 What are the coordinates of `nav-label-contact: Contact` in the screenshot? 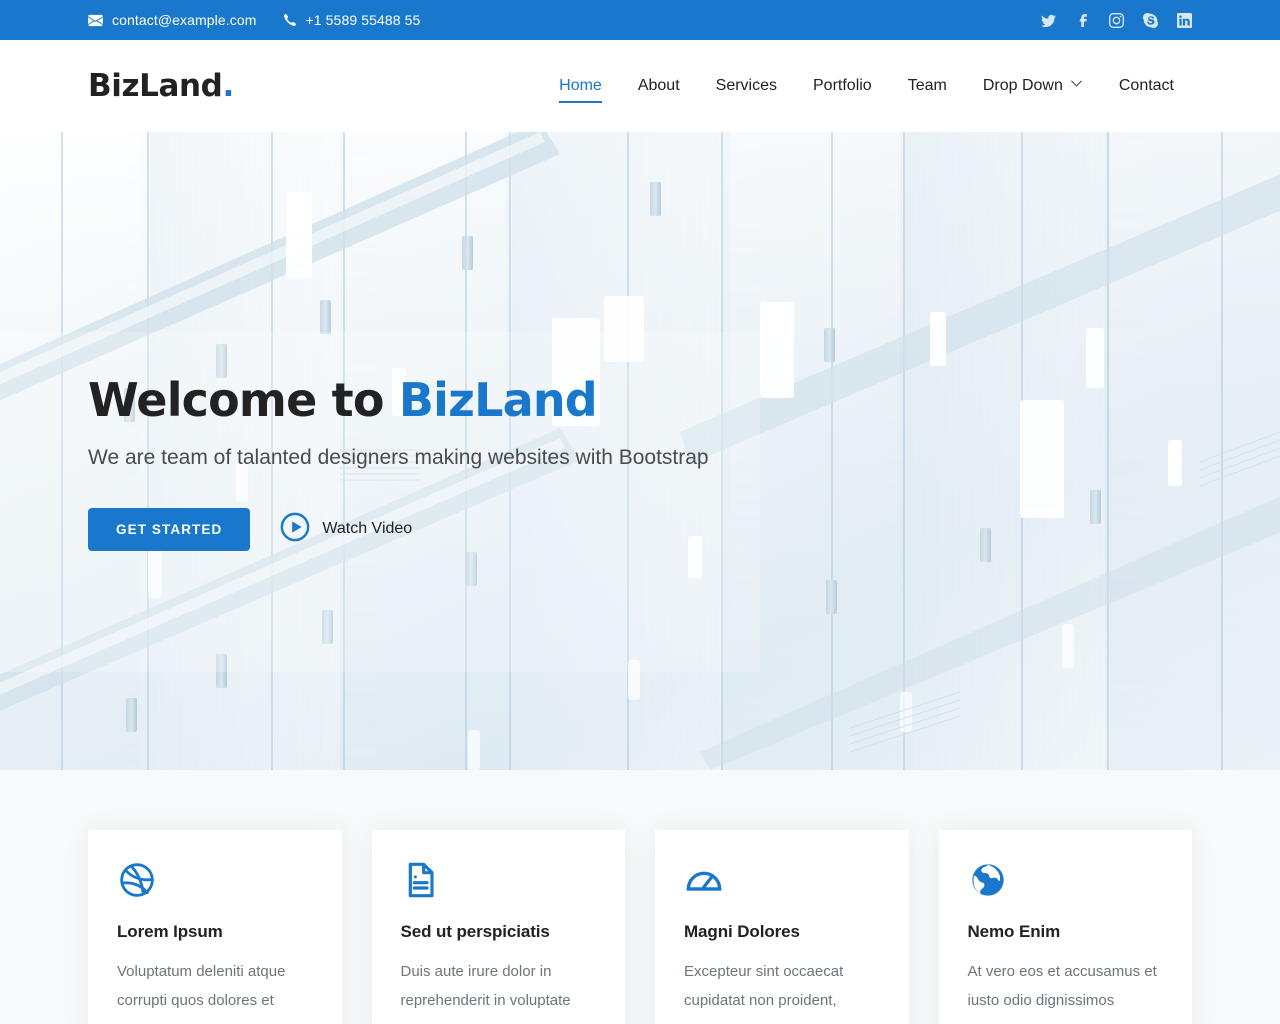 It's located at (1146, 85).